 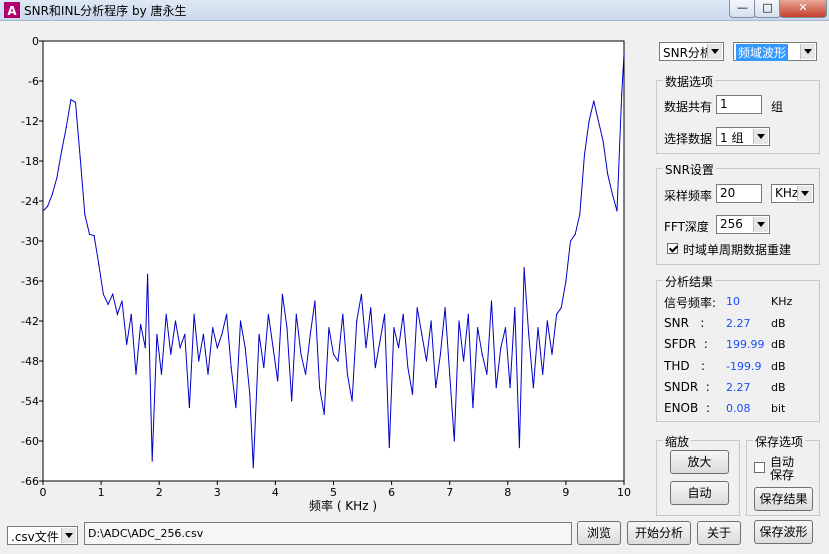 I want to click on start-analysis-button: 开始分析, so click(x=659, y=533).